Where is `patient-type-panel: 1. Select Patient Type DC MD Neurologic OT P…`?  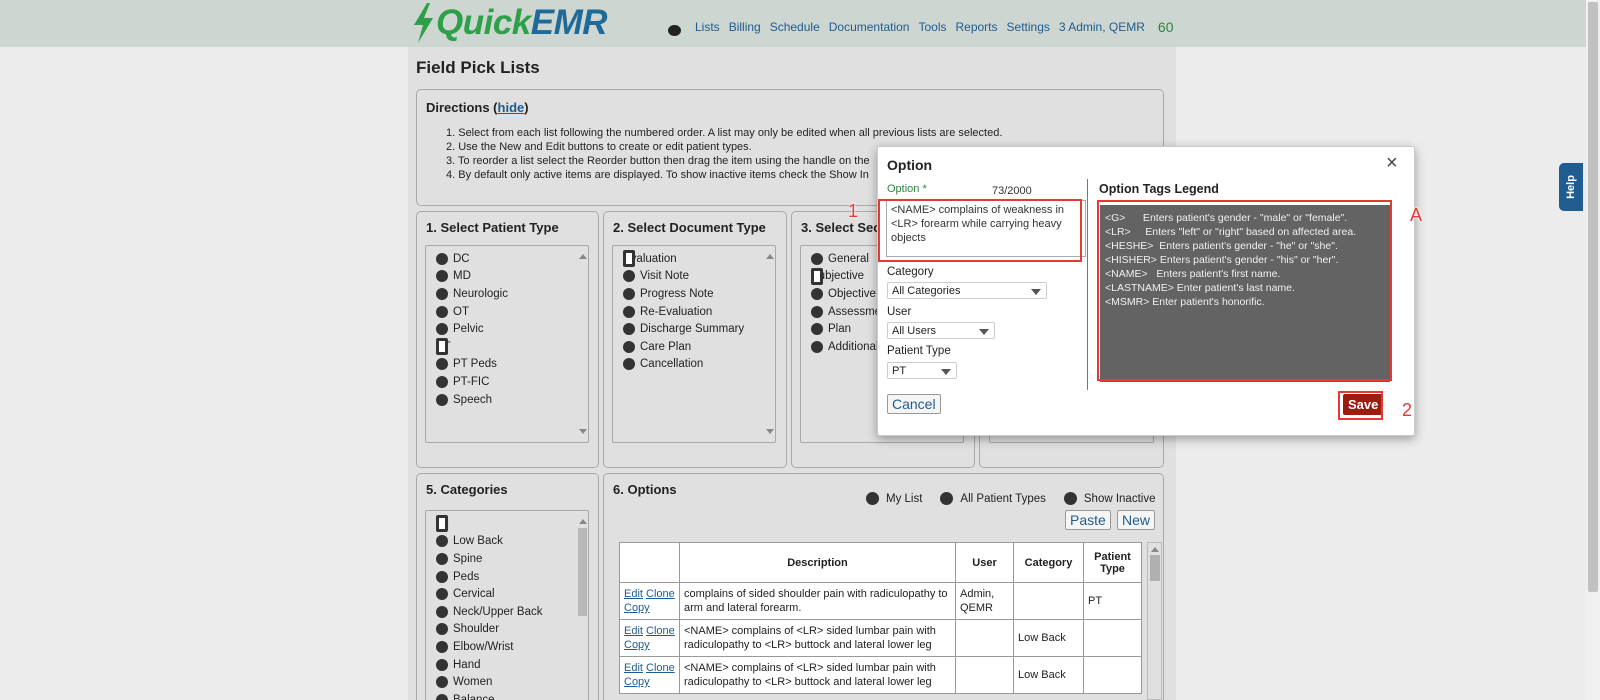 patient-type-panel: 1. Select Patient Type DC MD Neurologic OT P… is located at coordinates (507, 339).